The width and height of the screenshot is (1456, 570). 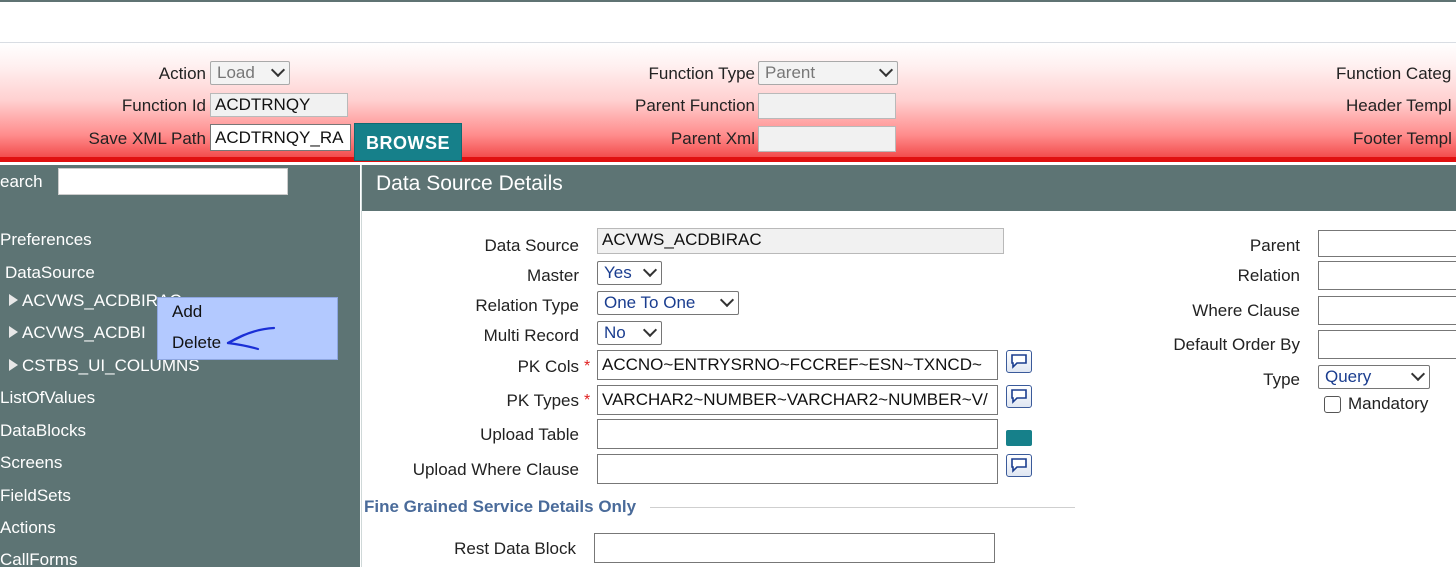 I want to click on pk-types-label: PK Types, so click(x=542, y=400).